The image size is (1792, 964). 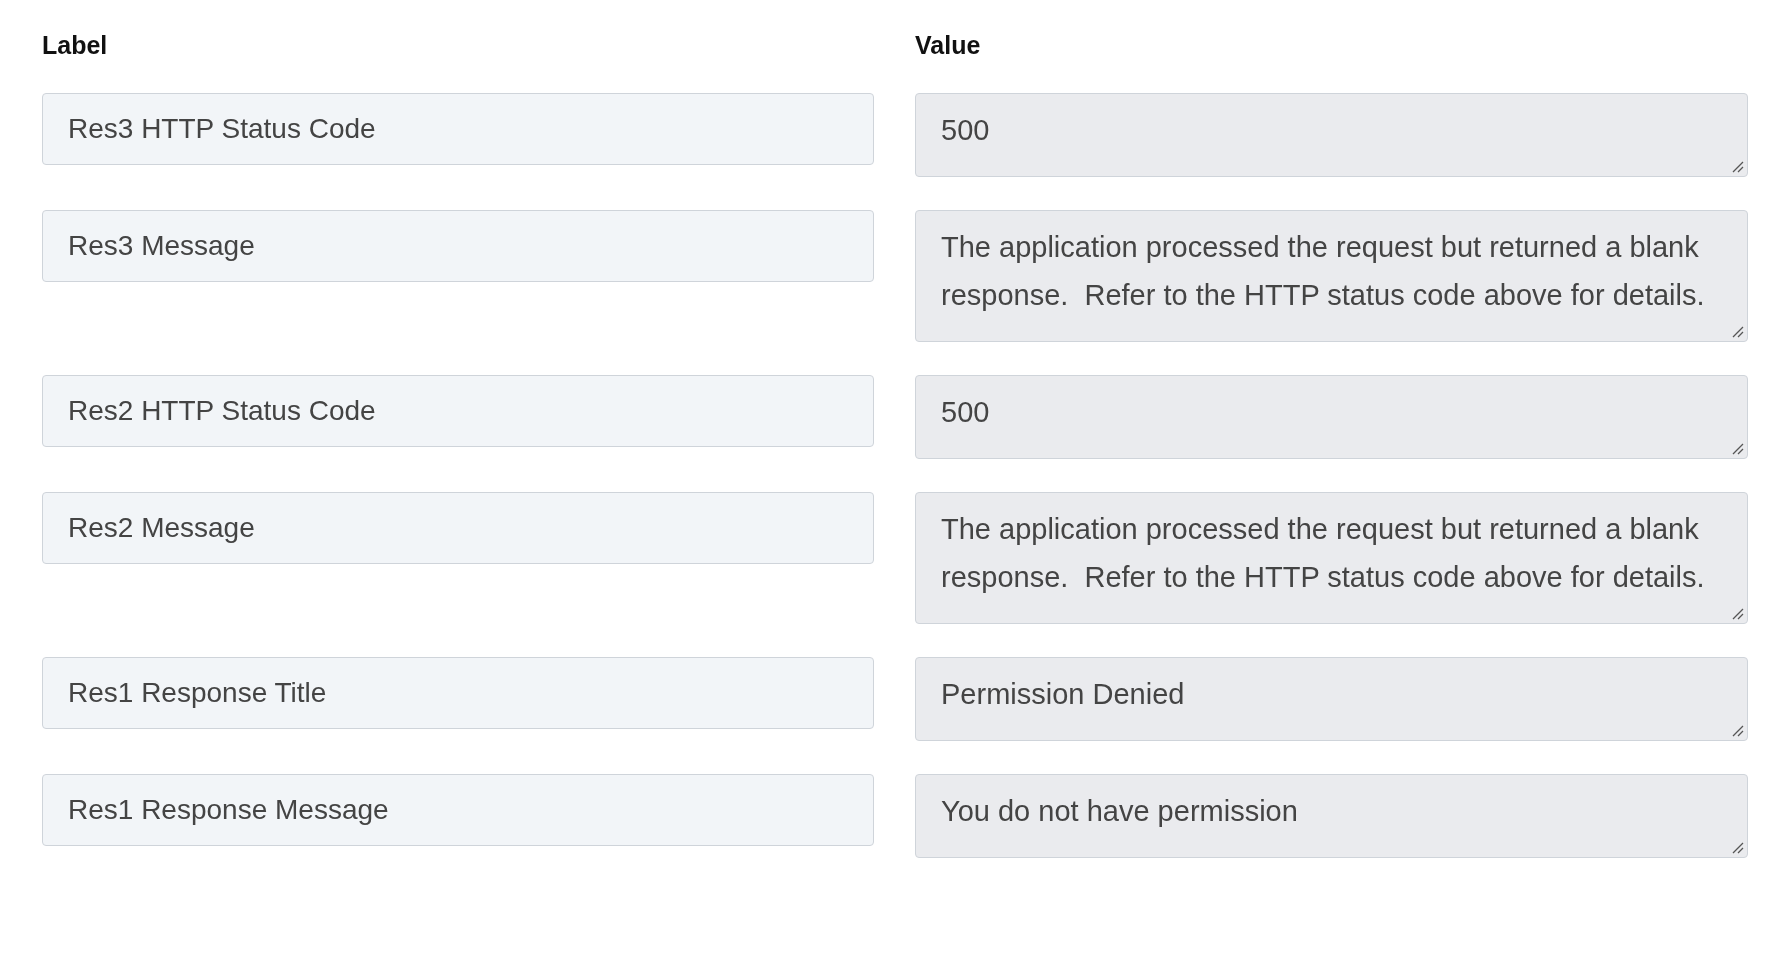 I want to click on label-field: Res1 Response Title, so click(x=458, y=693).